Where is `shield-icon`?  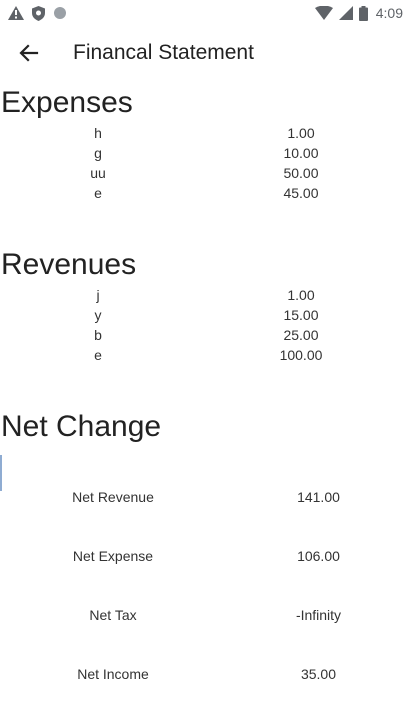
shield-icon is located at coordinates (38, 13).